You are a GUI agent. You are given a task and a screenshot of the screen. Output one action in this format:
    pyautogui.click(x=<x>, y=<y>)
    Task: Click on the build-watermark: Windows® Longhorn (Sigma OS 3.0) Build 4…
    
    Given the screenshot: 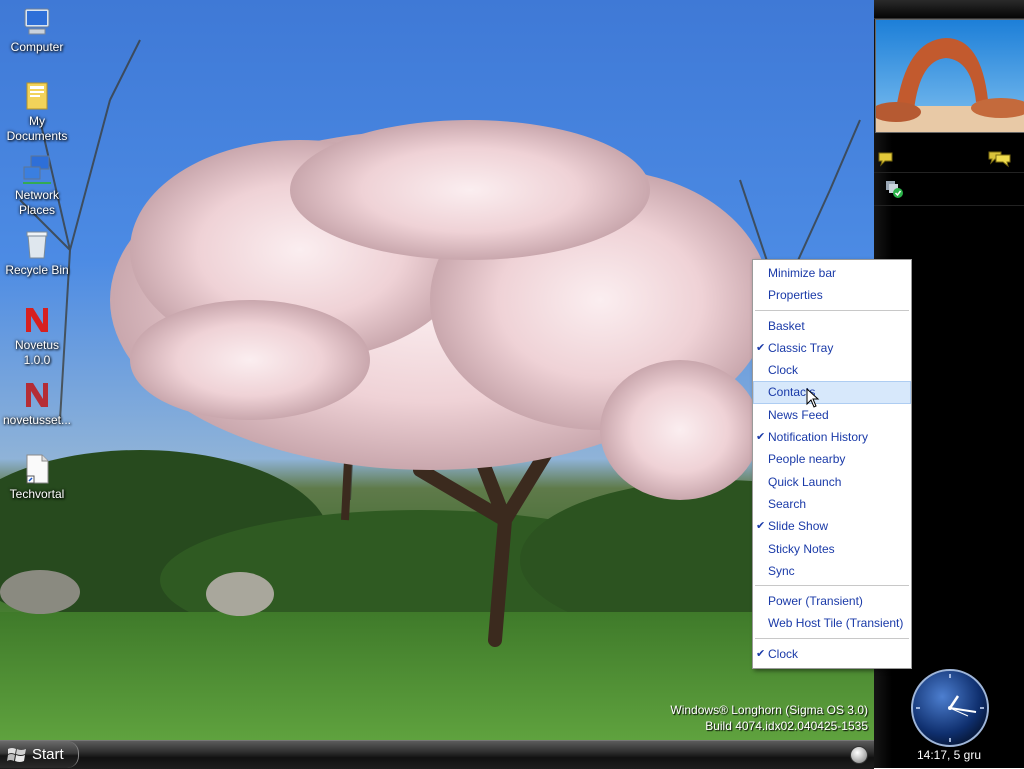 What is the action you would take?
    pyautogui.click(x=769, y=718)
    